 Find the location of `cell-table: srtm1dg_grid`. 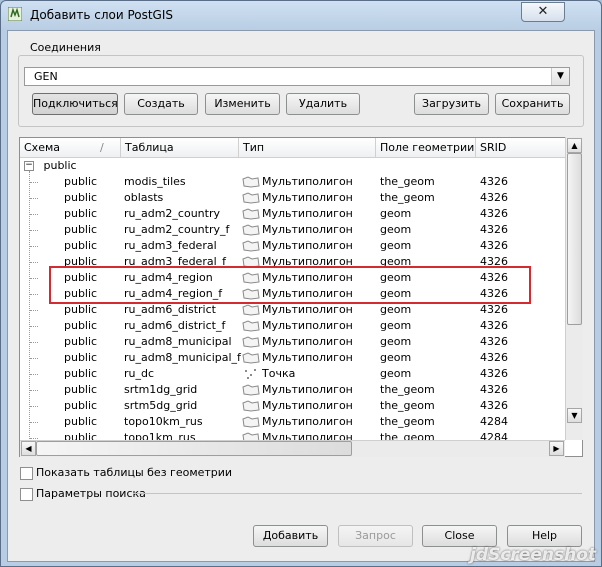

cell-table: srtm1dg_grid is located at coordinates (161, 389).